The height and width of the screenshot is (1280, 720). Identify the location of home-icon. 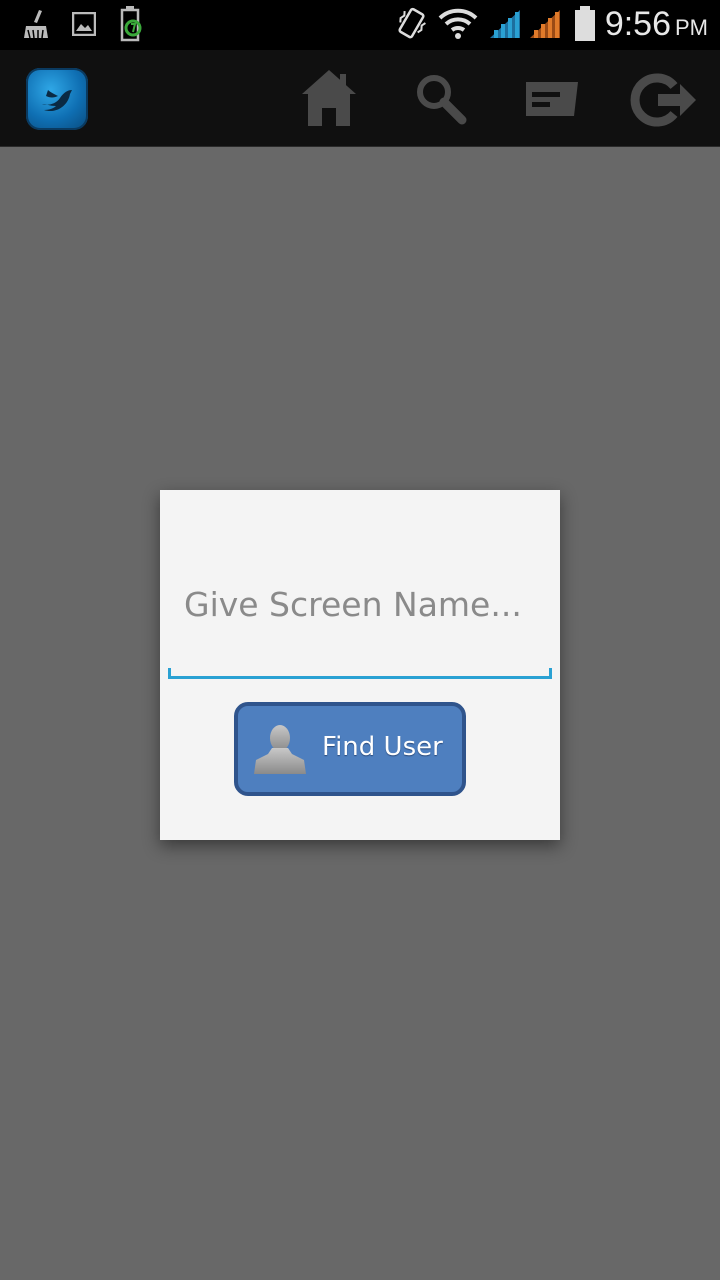
(329, 97).